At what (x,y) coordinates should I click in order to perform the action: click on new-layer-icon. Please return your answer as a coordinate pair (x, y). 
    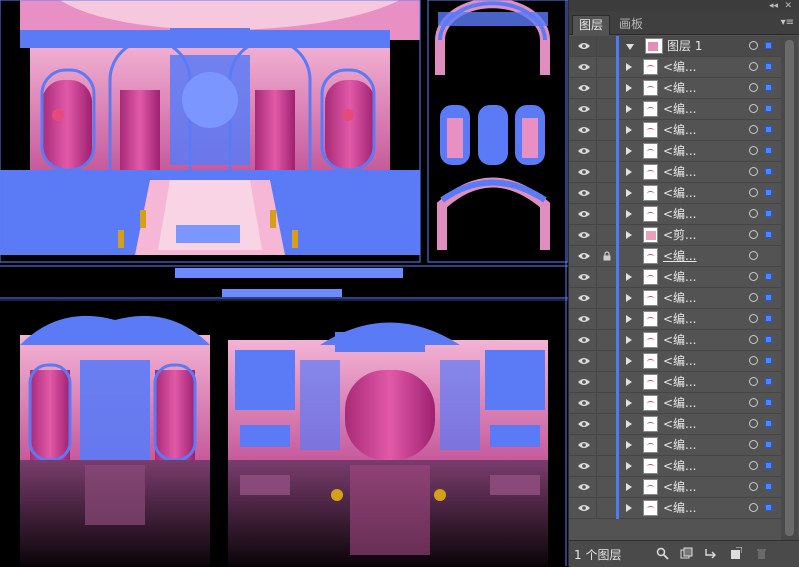
    Looking at the image, I should click on (735, 553).